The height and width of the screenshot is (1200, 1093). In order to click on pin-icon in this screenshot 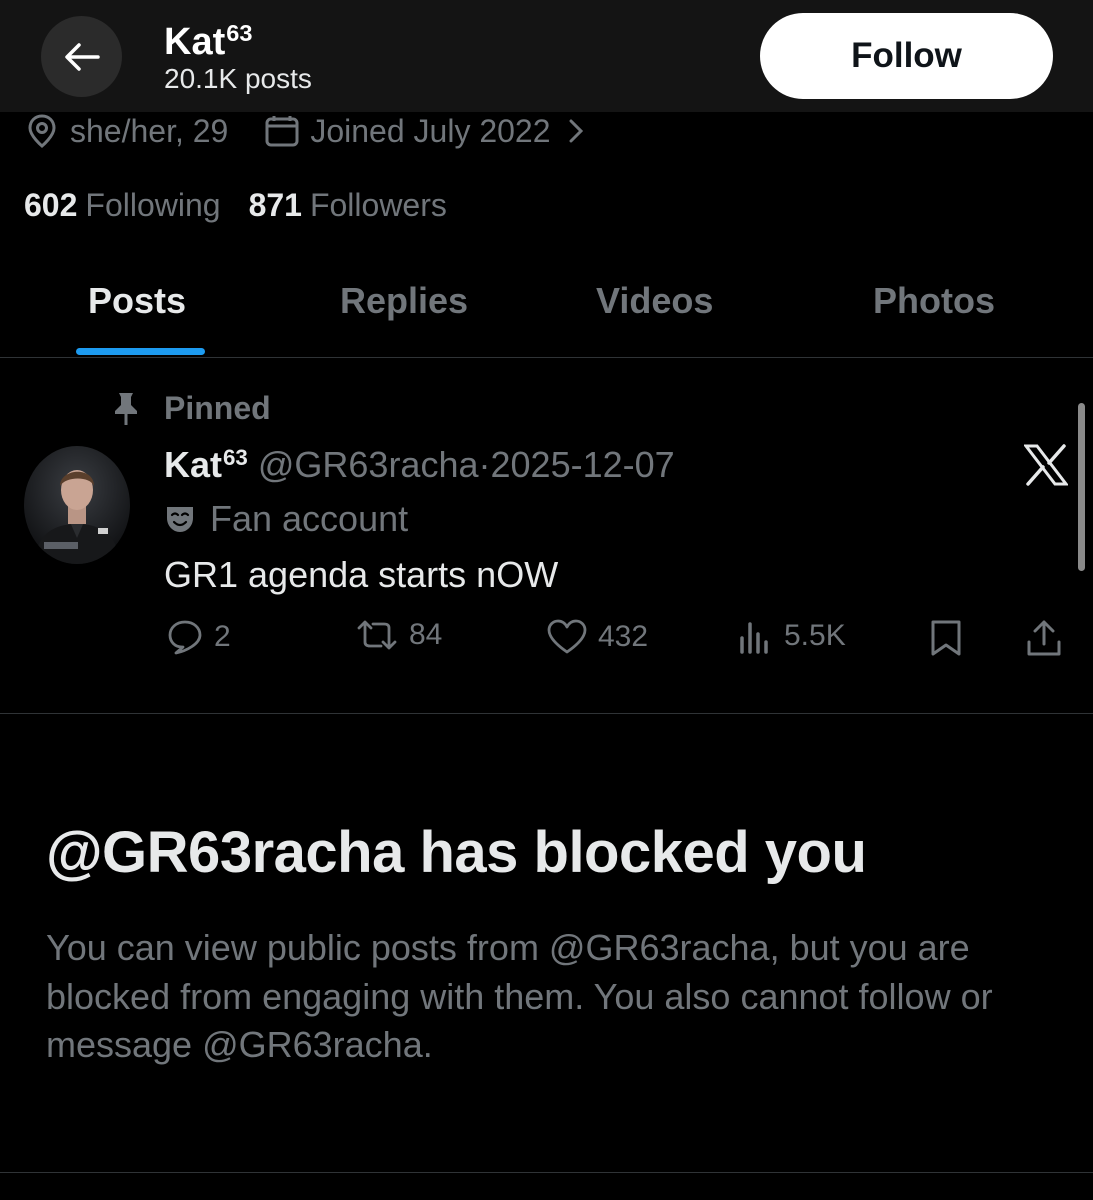, I will do `click(126, 408)`.